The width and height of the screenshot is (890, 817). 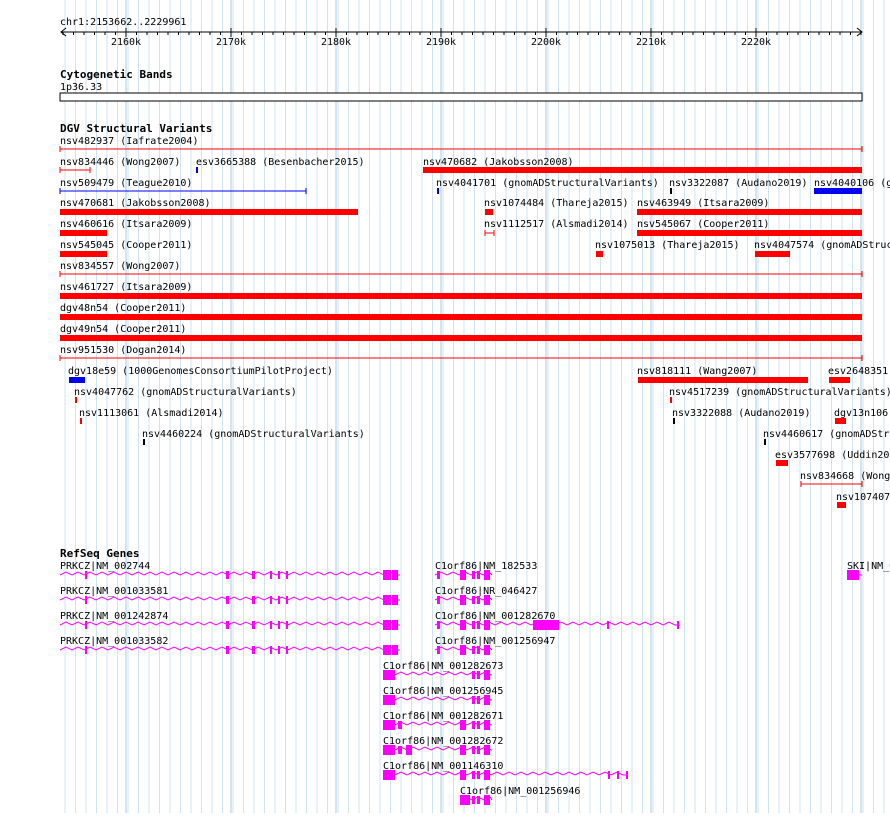 I want to click on dgv-feature: nsv4047574 (gnomADStructuralVariants), so click(x=822, y=248).